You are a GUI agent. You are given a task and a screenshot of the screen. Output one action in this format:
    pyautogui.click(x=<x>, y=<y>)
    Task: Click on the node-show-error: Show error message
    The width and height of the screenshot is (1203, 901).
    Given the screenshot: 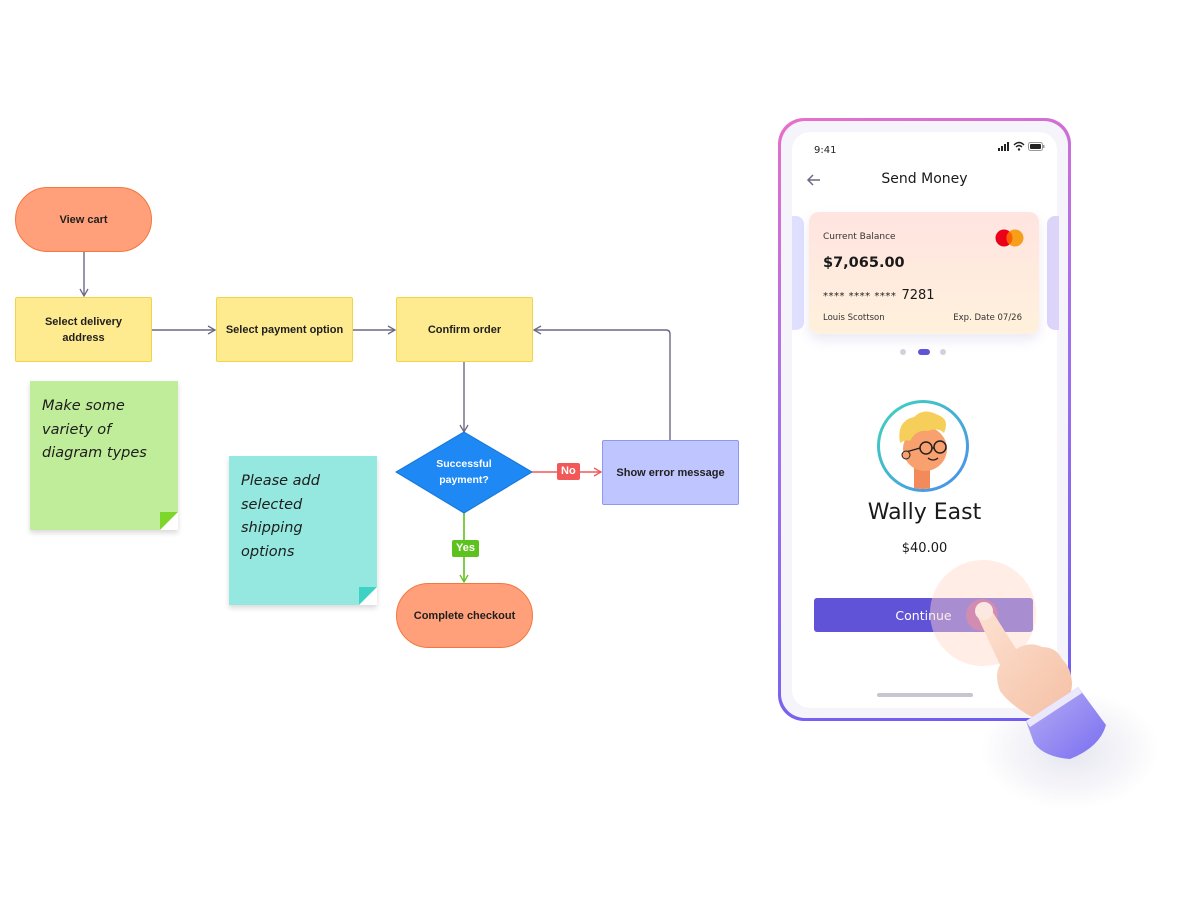 What is the action you would take?
    pyautogui.click(x=670, y=472)
    